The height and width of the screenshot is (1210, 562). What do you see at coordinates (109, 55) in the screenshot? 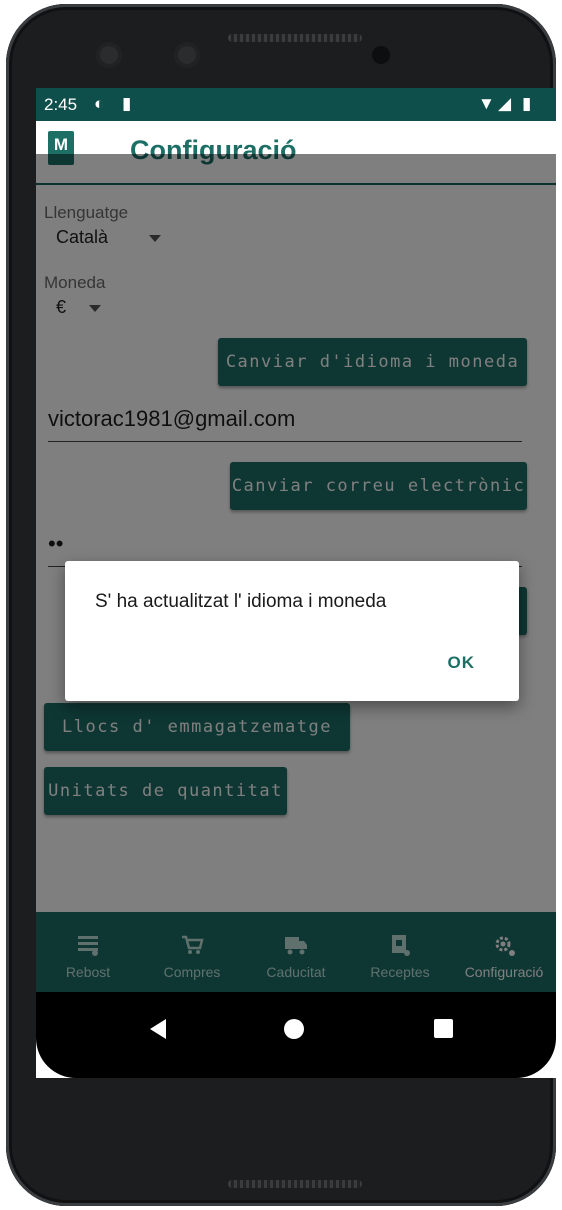
I see `front-camera` at bounding box center [109, 55].